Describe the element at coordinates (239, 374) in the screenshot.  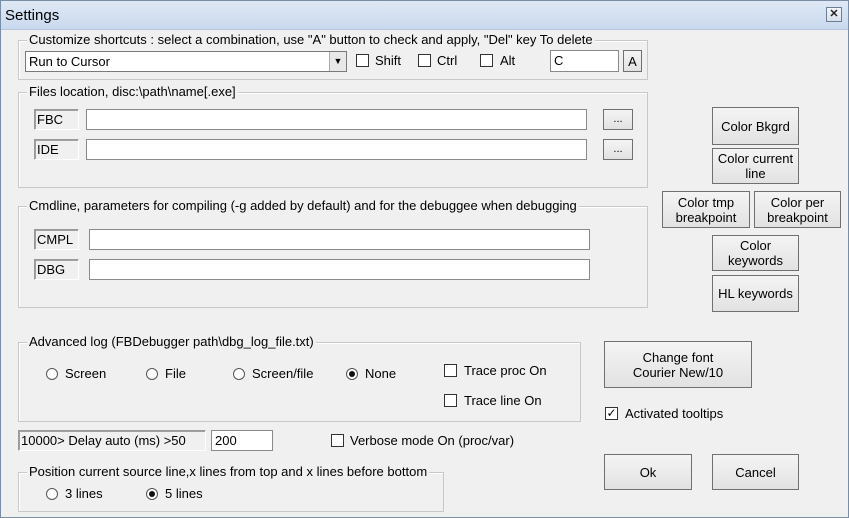
I see `log-screen-file-radio` at that location.